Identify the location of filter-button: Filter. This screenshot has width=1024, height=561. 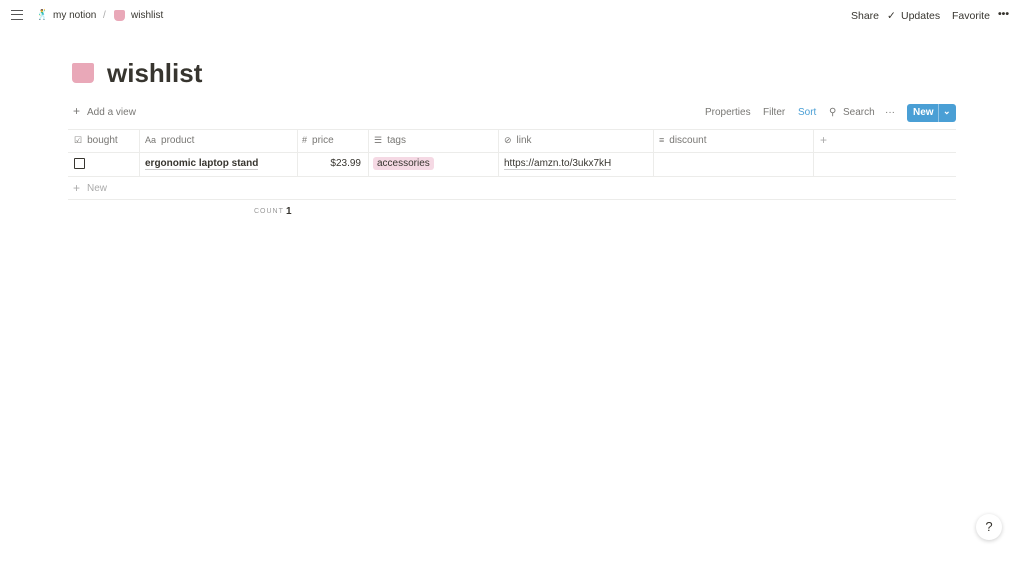
(774, 112).